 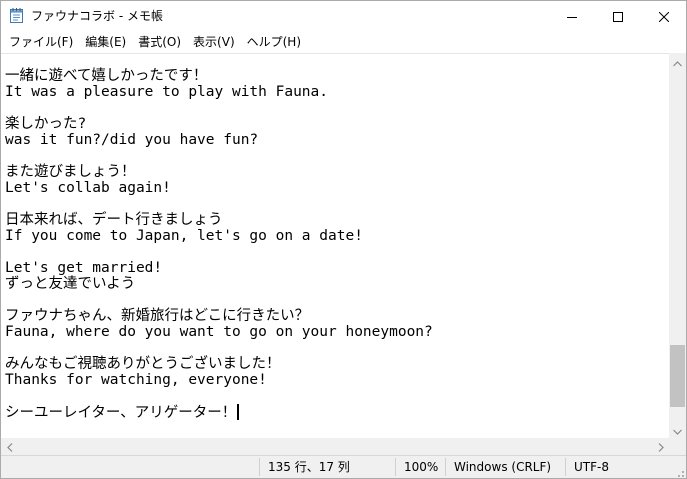 What do you see at coordinates (84, 268) in the screenshot?
I see `editor-line: Let's get married!` at bounding box center [84, 268].